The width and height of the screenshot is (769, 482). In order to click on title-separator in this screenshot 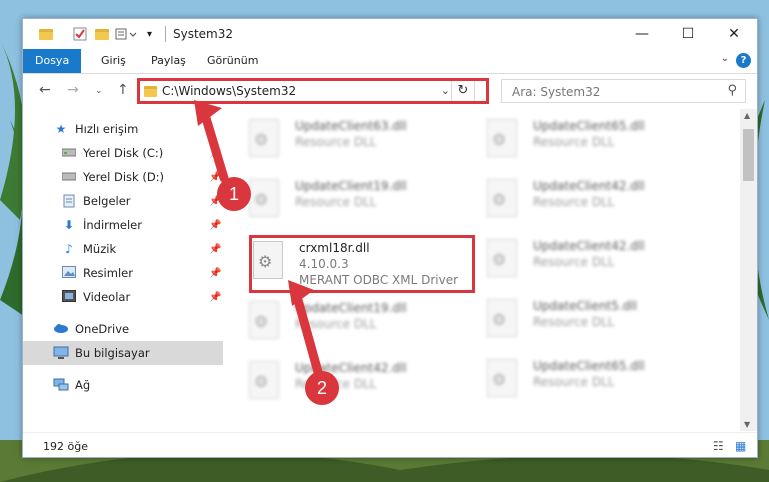, I will do `click(165, 34)`.